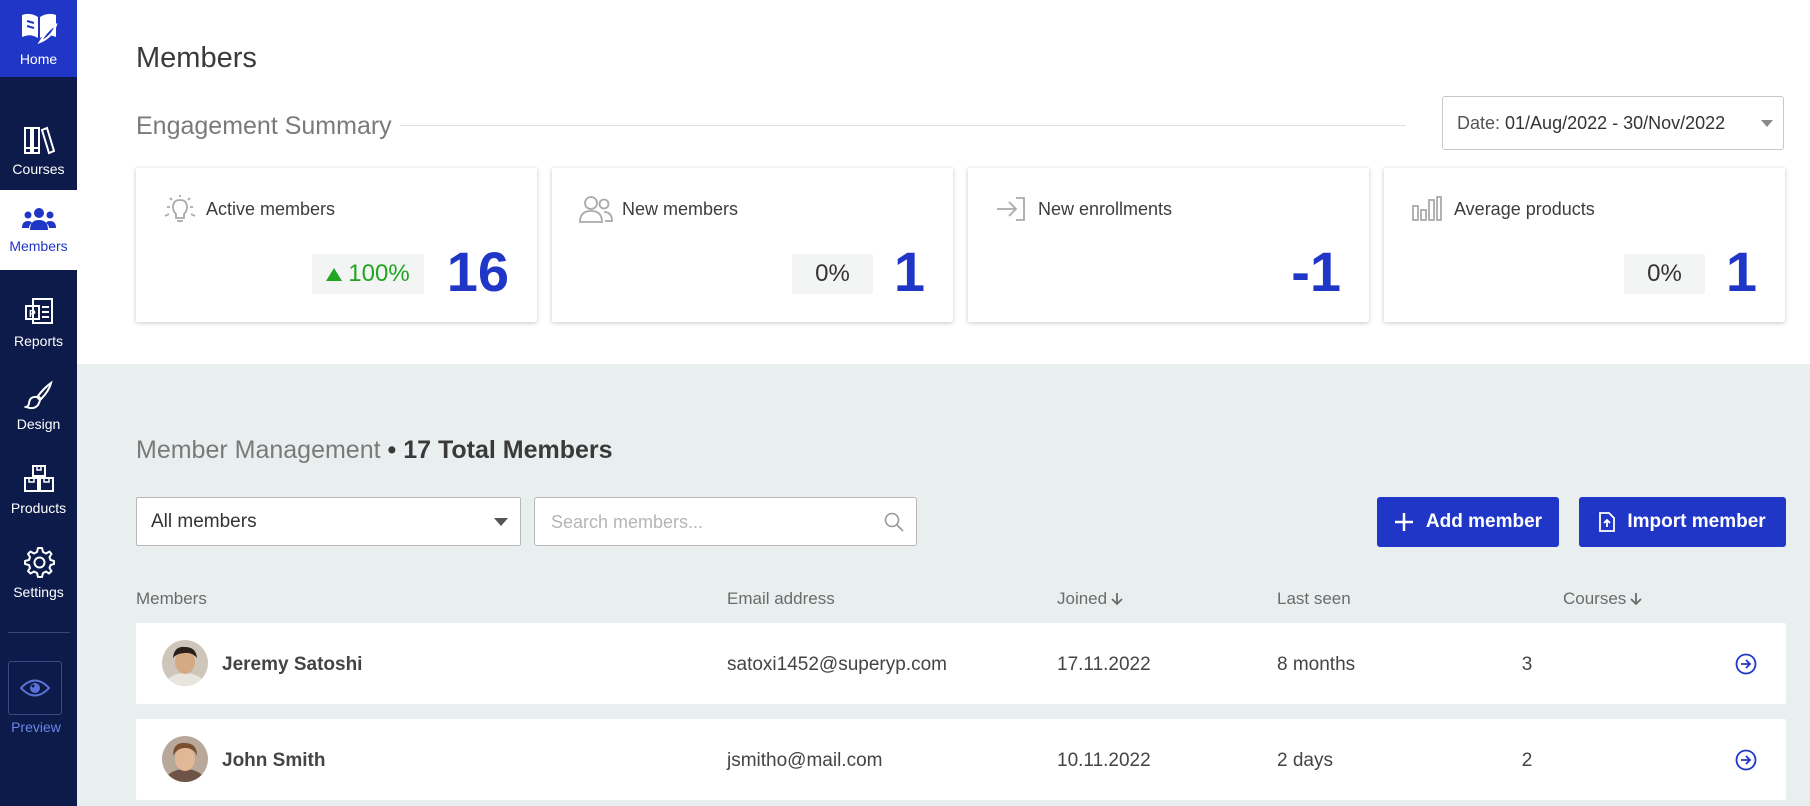 This screenshot has width=1810, height=806. I want to click on sidebar-item-label: Courses, so click(38, 169).